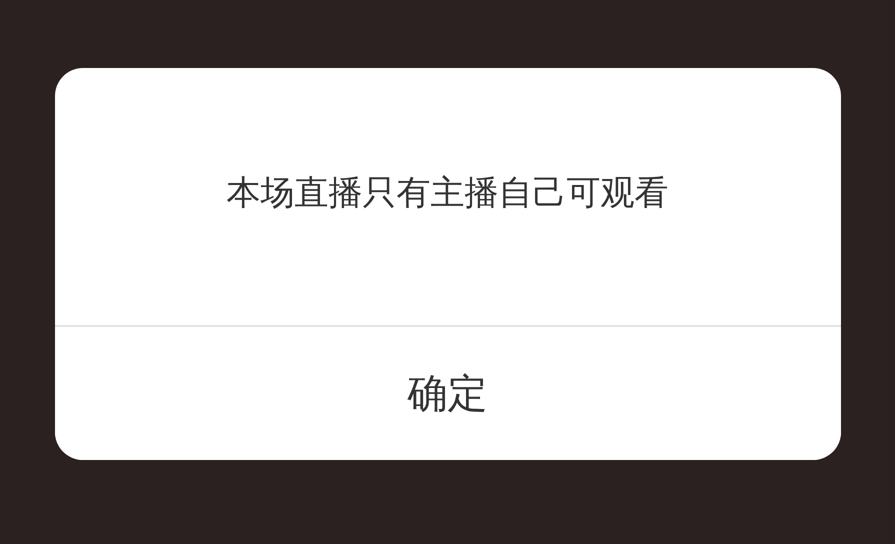 Image resolution: width=895 pixels, height=544 pixels. What do you see at coordinates (447, 193) in the screenshot?
I see `dialog-message: 本场直播只有主播自己可观看` at bounding box center [447, 193].